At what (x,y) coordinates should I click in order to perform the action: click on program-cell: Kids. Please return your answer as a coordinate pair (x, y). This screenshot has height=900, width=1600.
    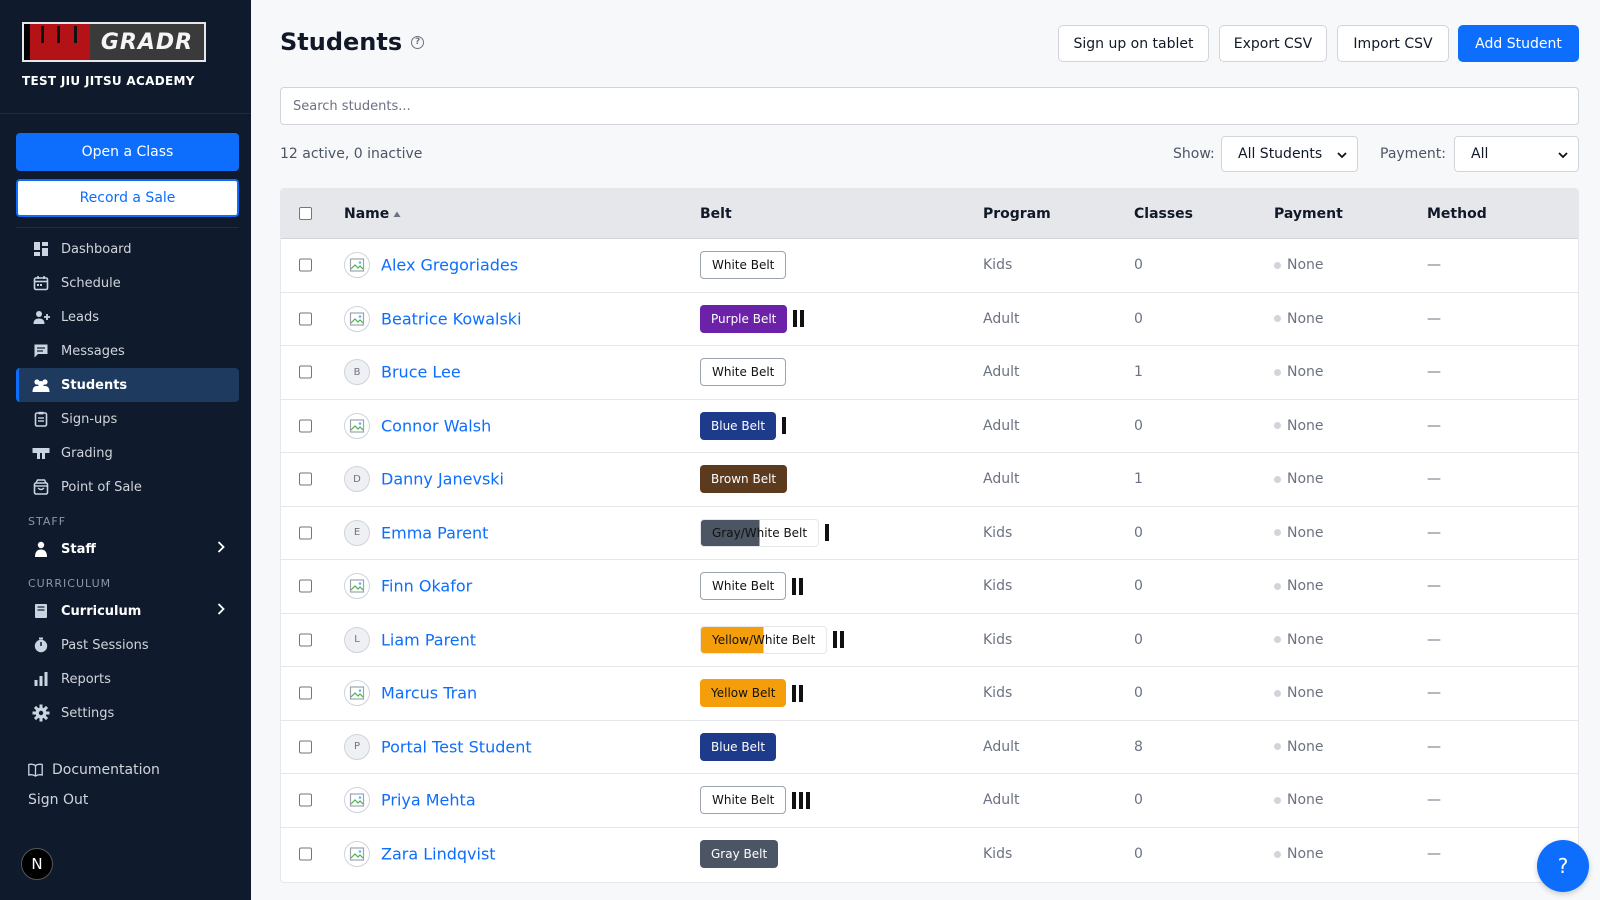
    Looking at the image, I should click on (998, 586).